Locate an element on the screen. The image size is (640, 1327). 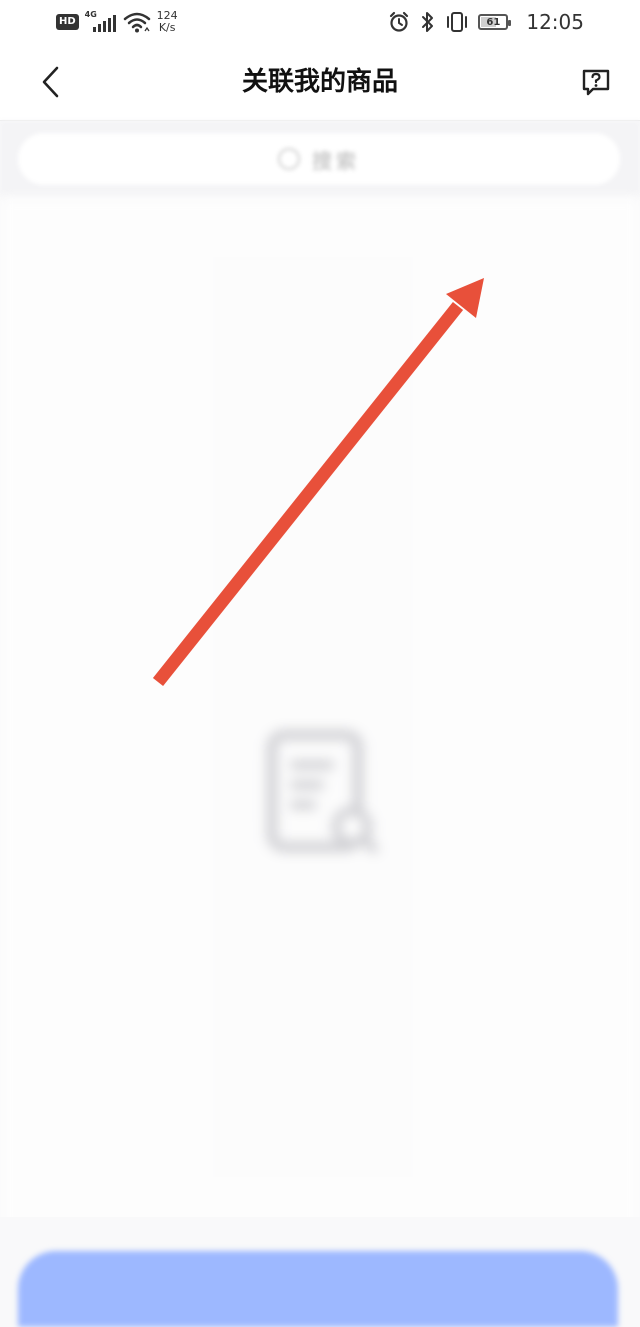
speed-unit: K/s is located at coordinates (167, 27).